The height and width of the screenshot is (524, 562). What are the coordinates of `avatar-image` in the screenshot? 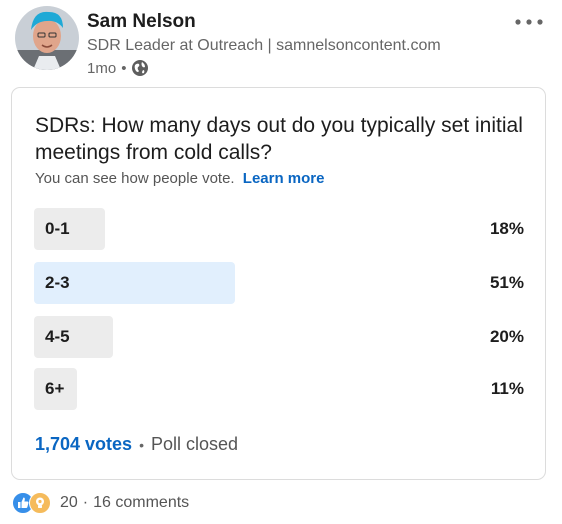 It's located at (47, 38).